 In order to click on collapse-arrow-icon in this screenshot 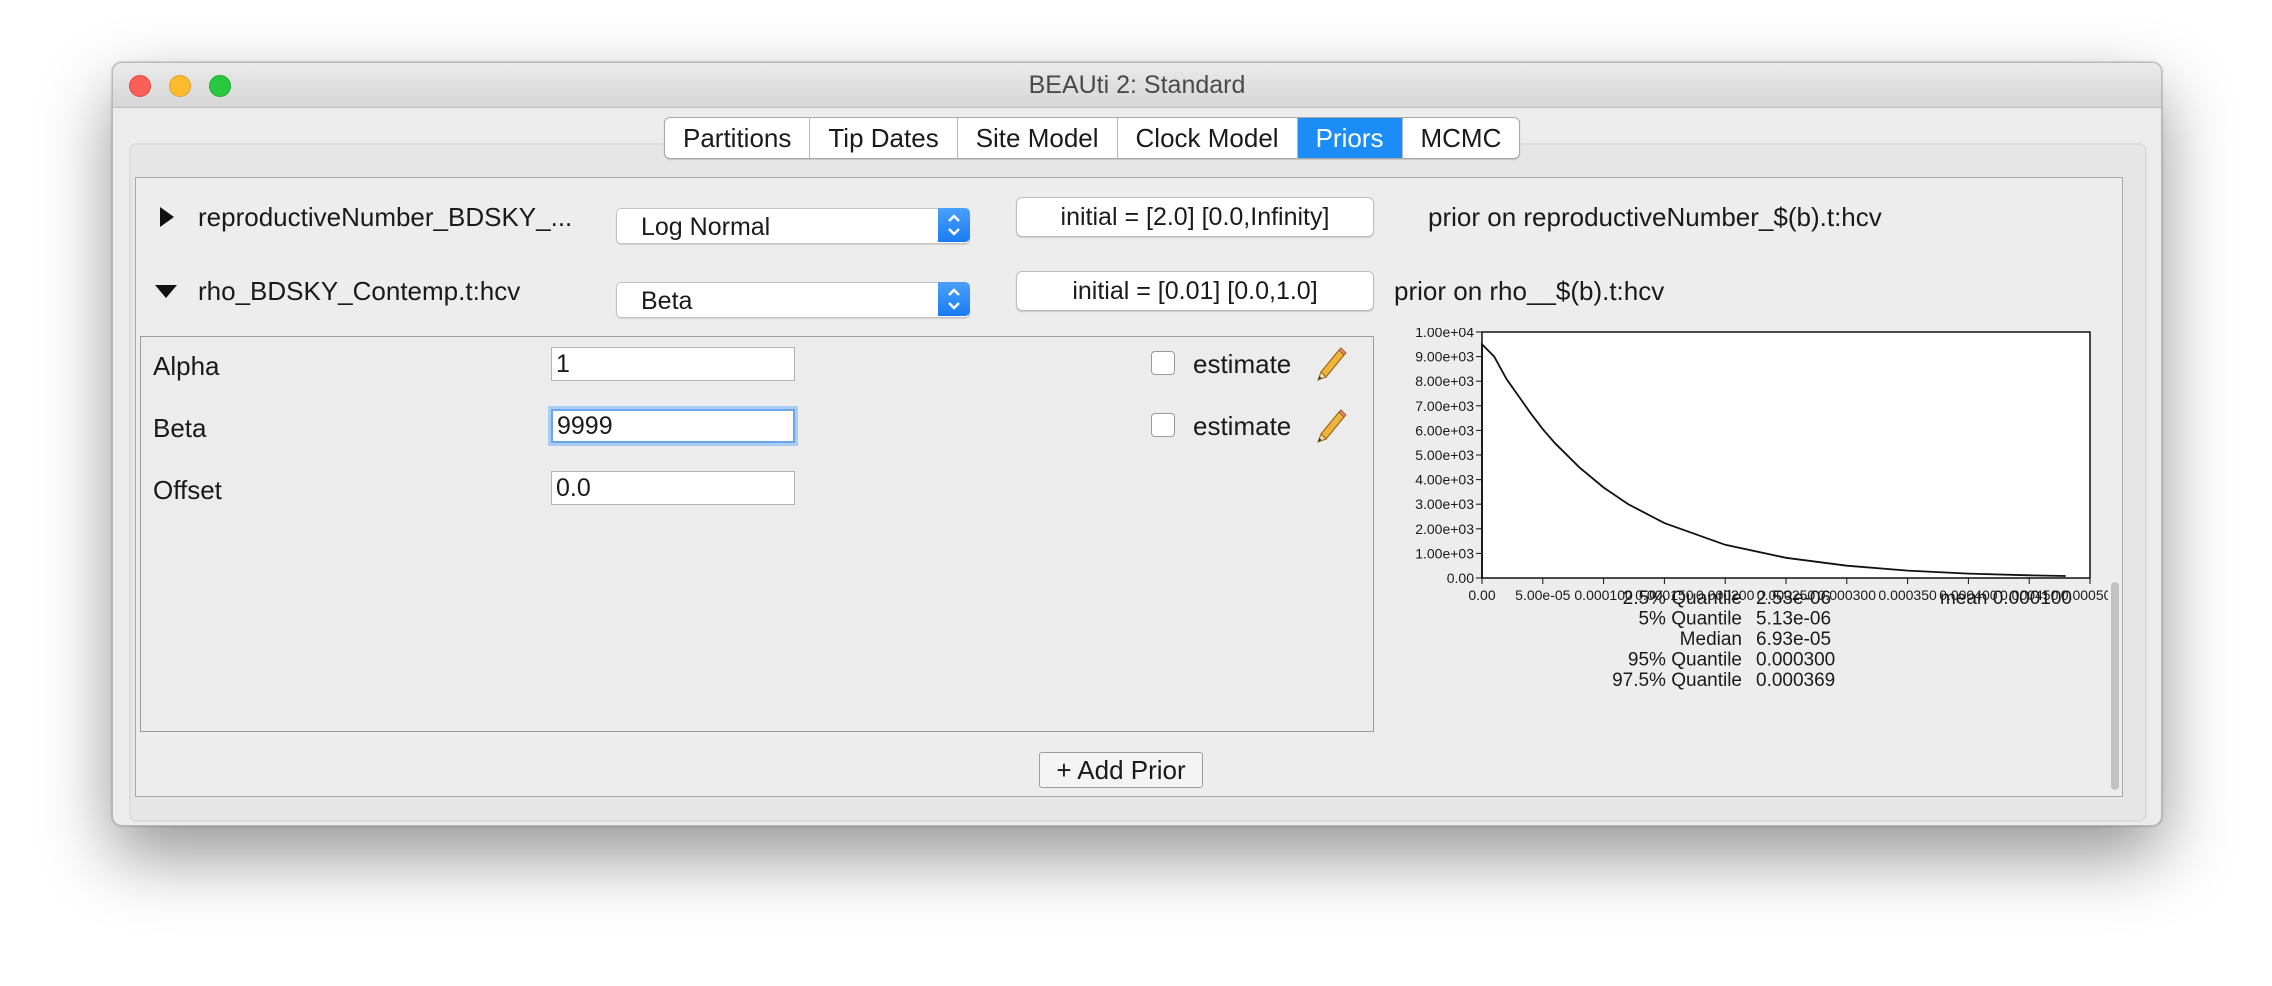, I will do `click(166, 291)`.